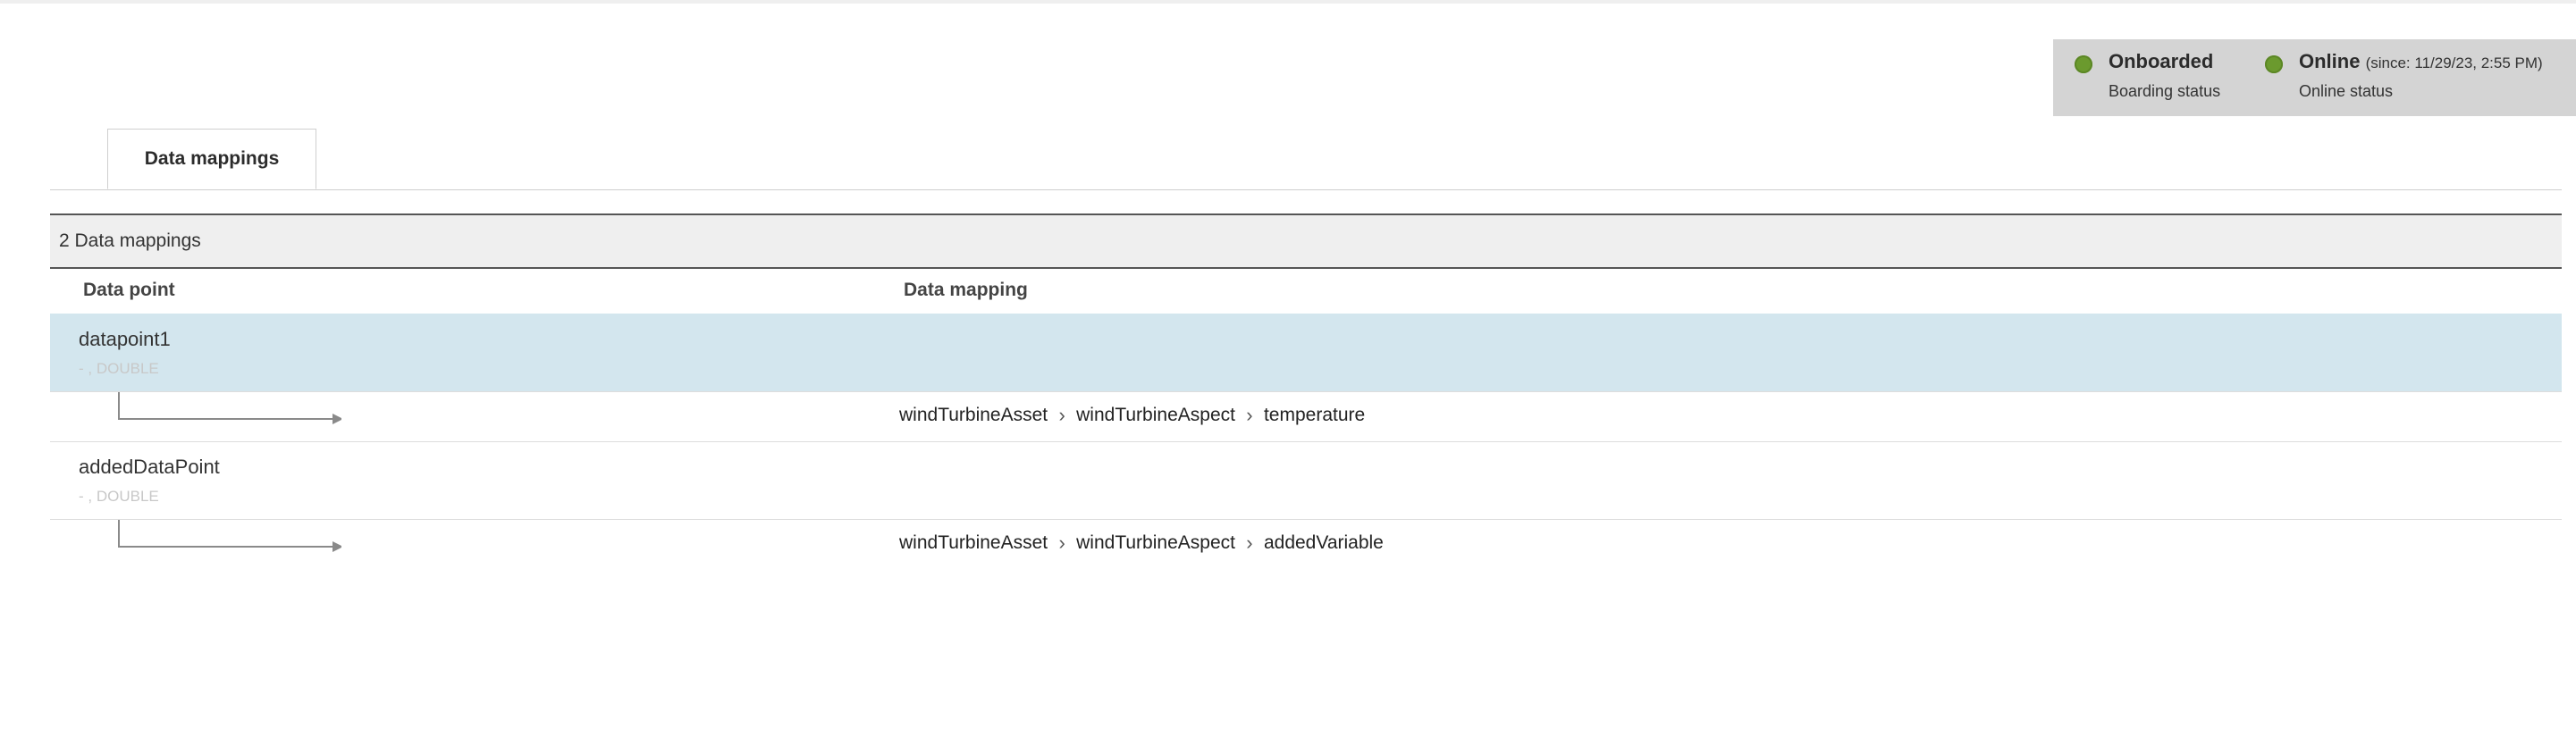 The height and width of the screenshot is (745, 2576). What do you see at coordinates (1306, 241) in the screenshot?
I see `table-count-bar: 2 Data mappings` at bounding box center [1306, 241].